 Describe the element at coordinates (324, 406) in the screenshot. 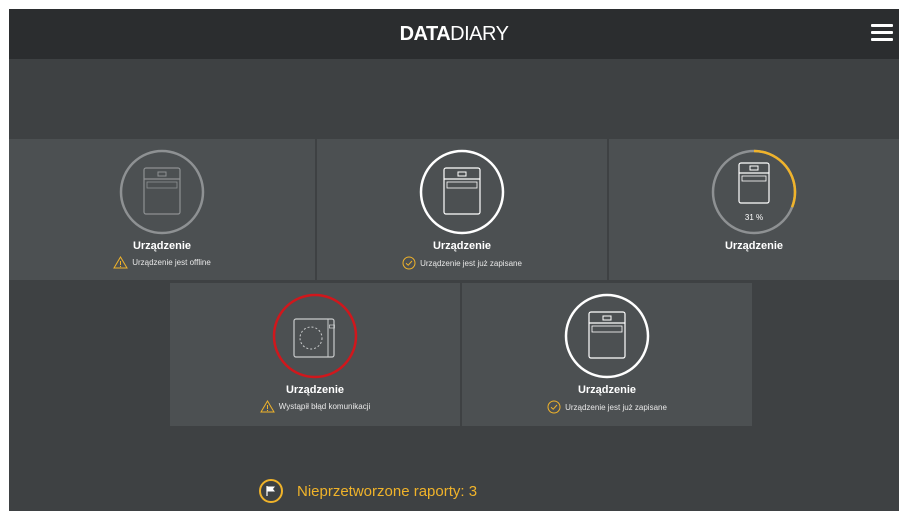

I see `device-status-text: Wystąpił błąd komunikacji` at that location.